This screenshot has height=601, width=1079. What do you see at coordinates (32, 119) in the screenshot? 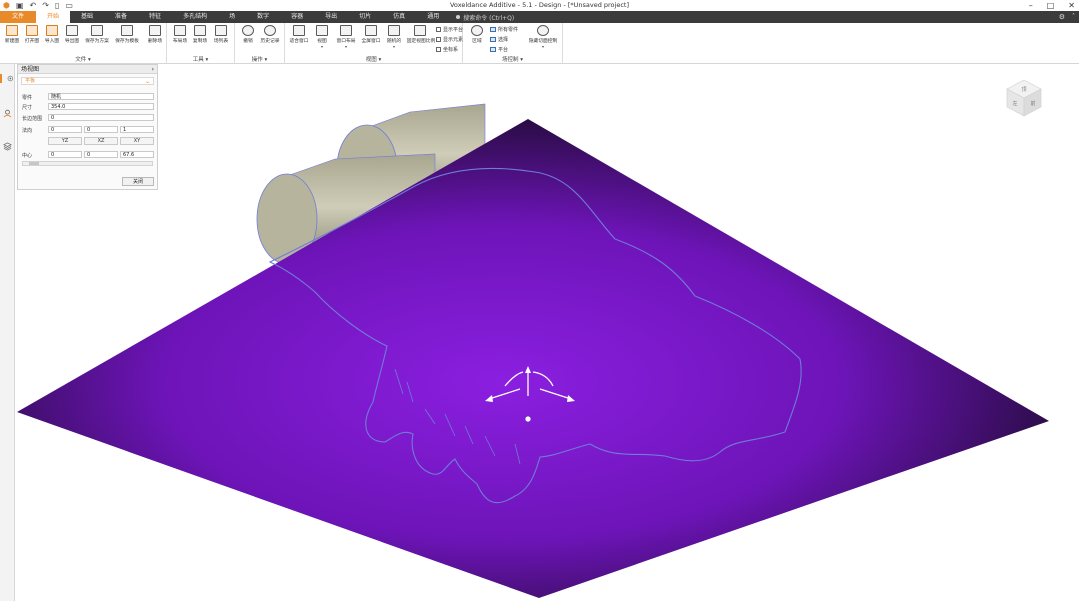
I see `offset-label: 长边范围` at bounding box center [32, 119].